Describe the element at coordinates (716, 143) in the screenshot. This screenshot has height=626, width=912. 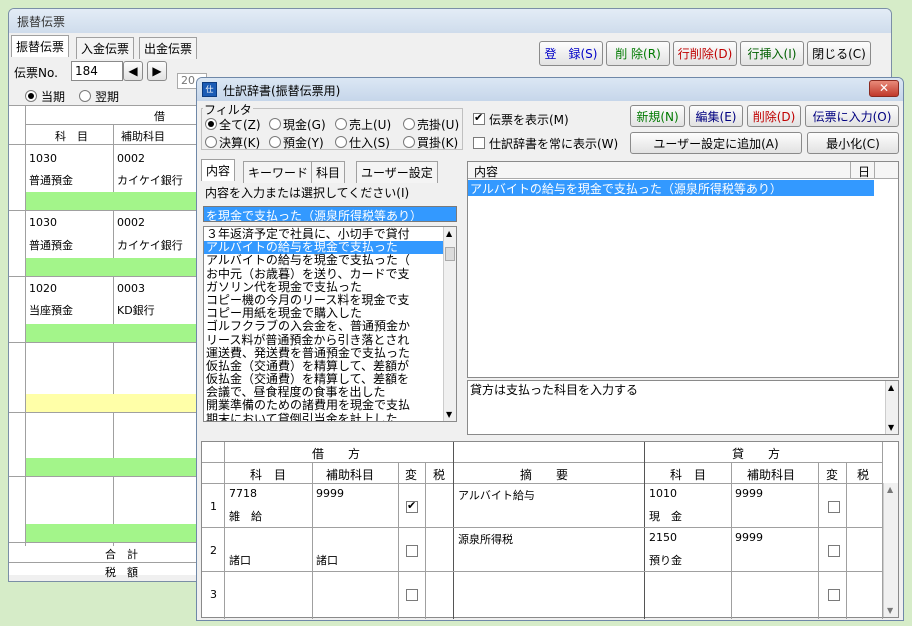
I see `add-user-setting-button: ユーザー設定に追加(A)` at that location.